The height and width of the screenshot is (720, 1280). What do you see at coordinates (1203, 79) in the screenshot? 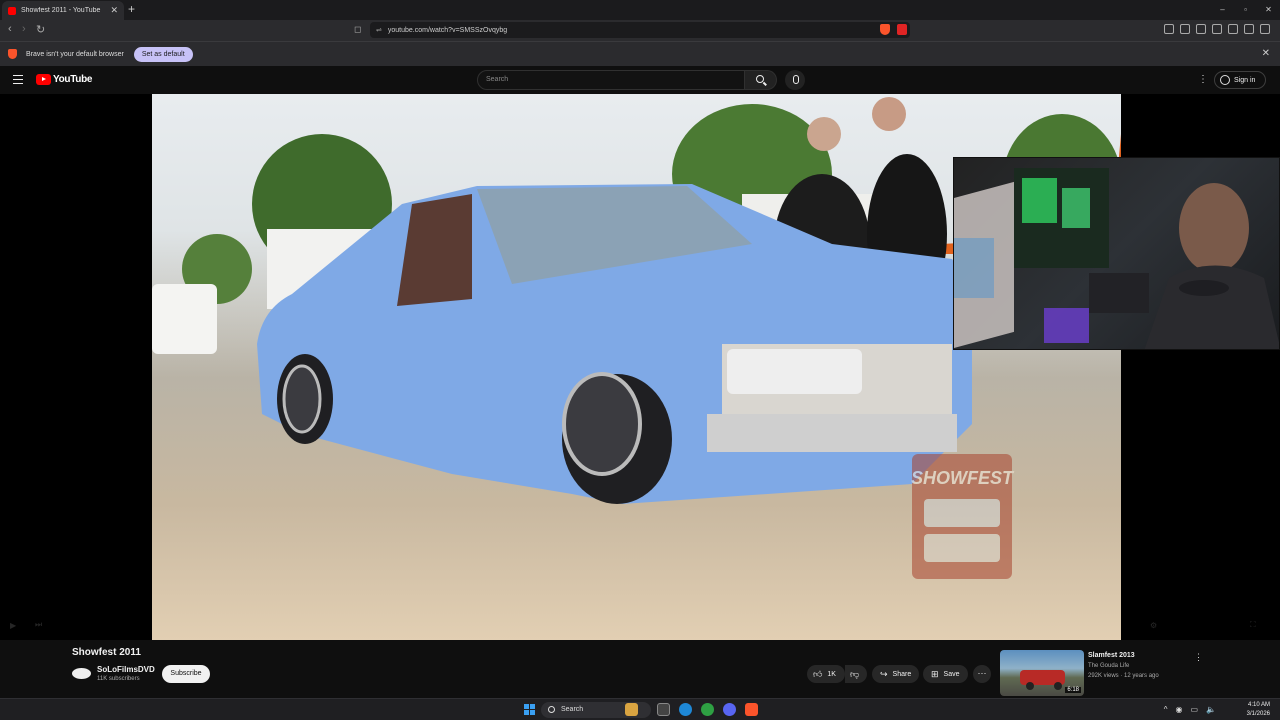
I see `settings-more-icon: ⋮` at bounding box center [1203, 79].